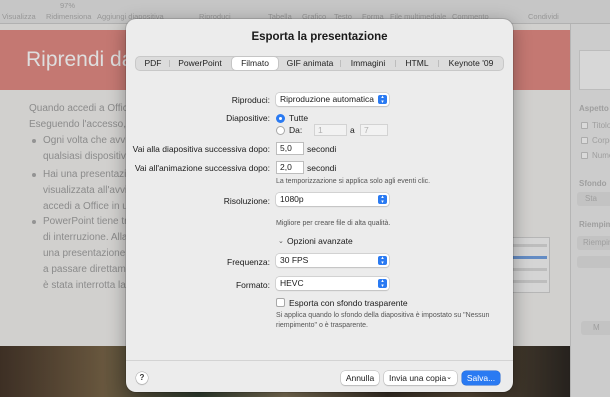 This screenshot has width=610, height=397. Describe the element at coordinates (142, 378) in the screenshot. I see `help-button: ?` at that location.